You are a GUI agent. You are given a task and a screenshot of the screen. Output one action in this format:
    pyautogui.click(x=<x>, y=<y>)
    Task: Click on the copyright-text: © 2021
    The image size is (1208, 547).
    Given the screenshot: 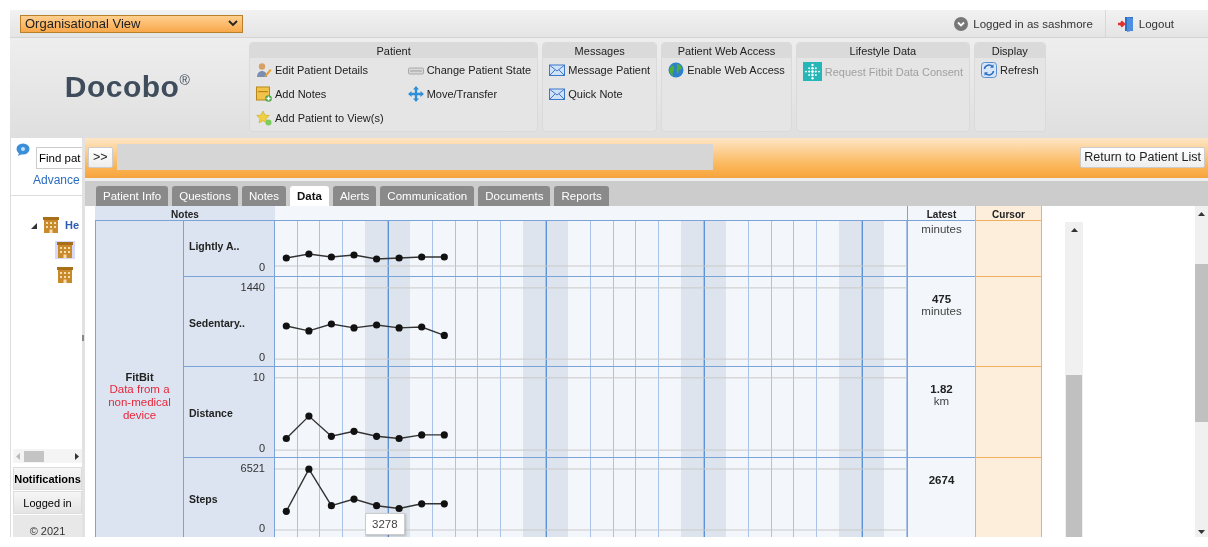 What is the action you would take?
    pyautogui.click(x=47, y=531)
    